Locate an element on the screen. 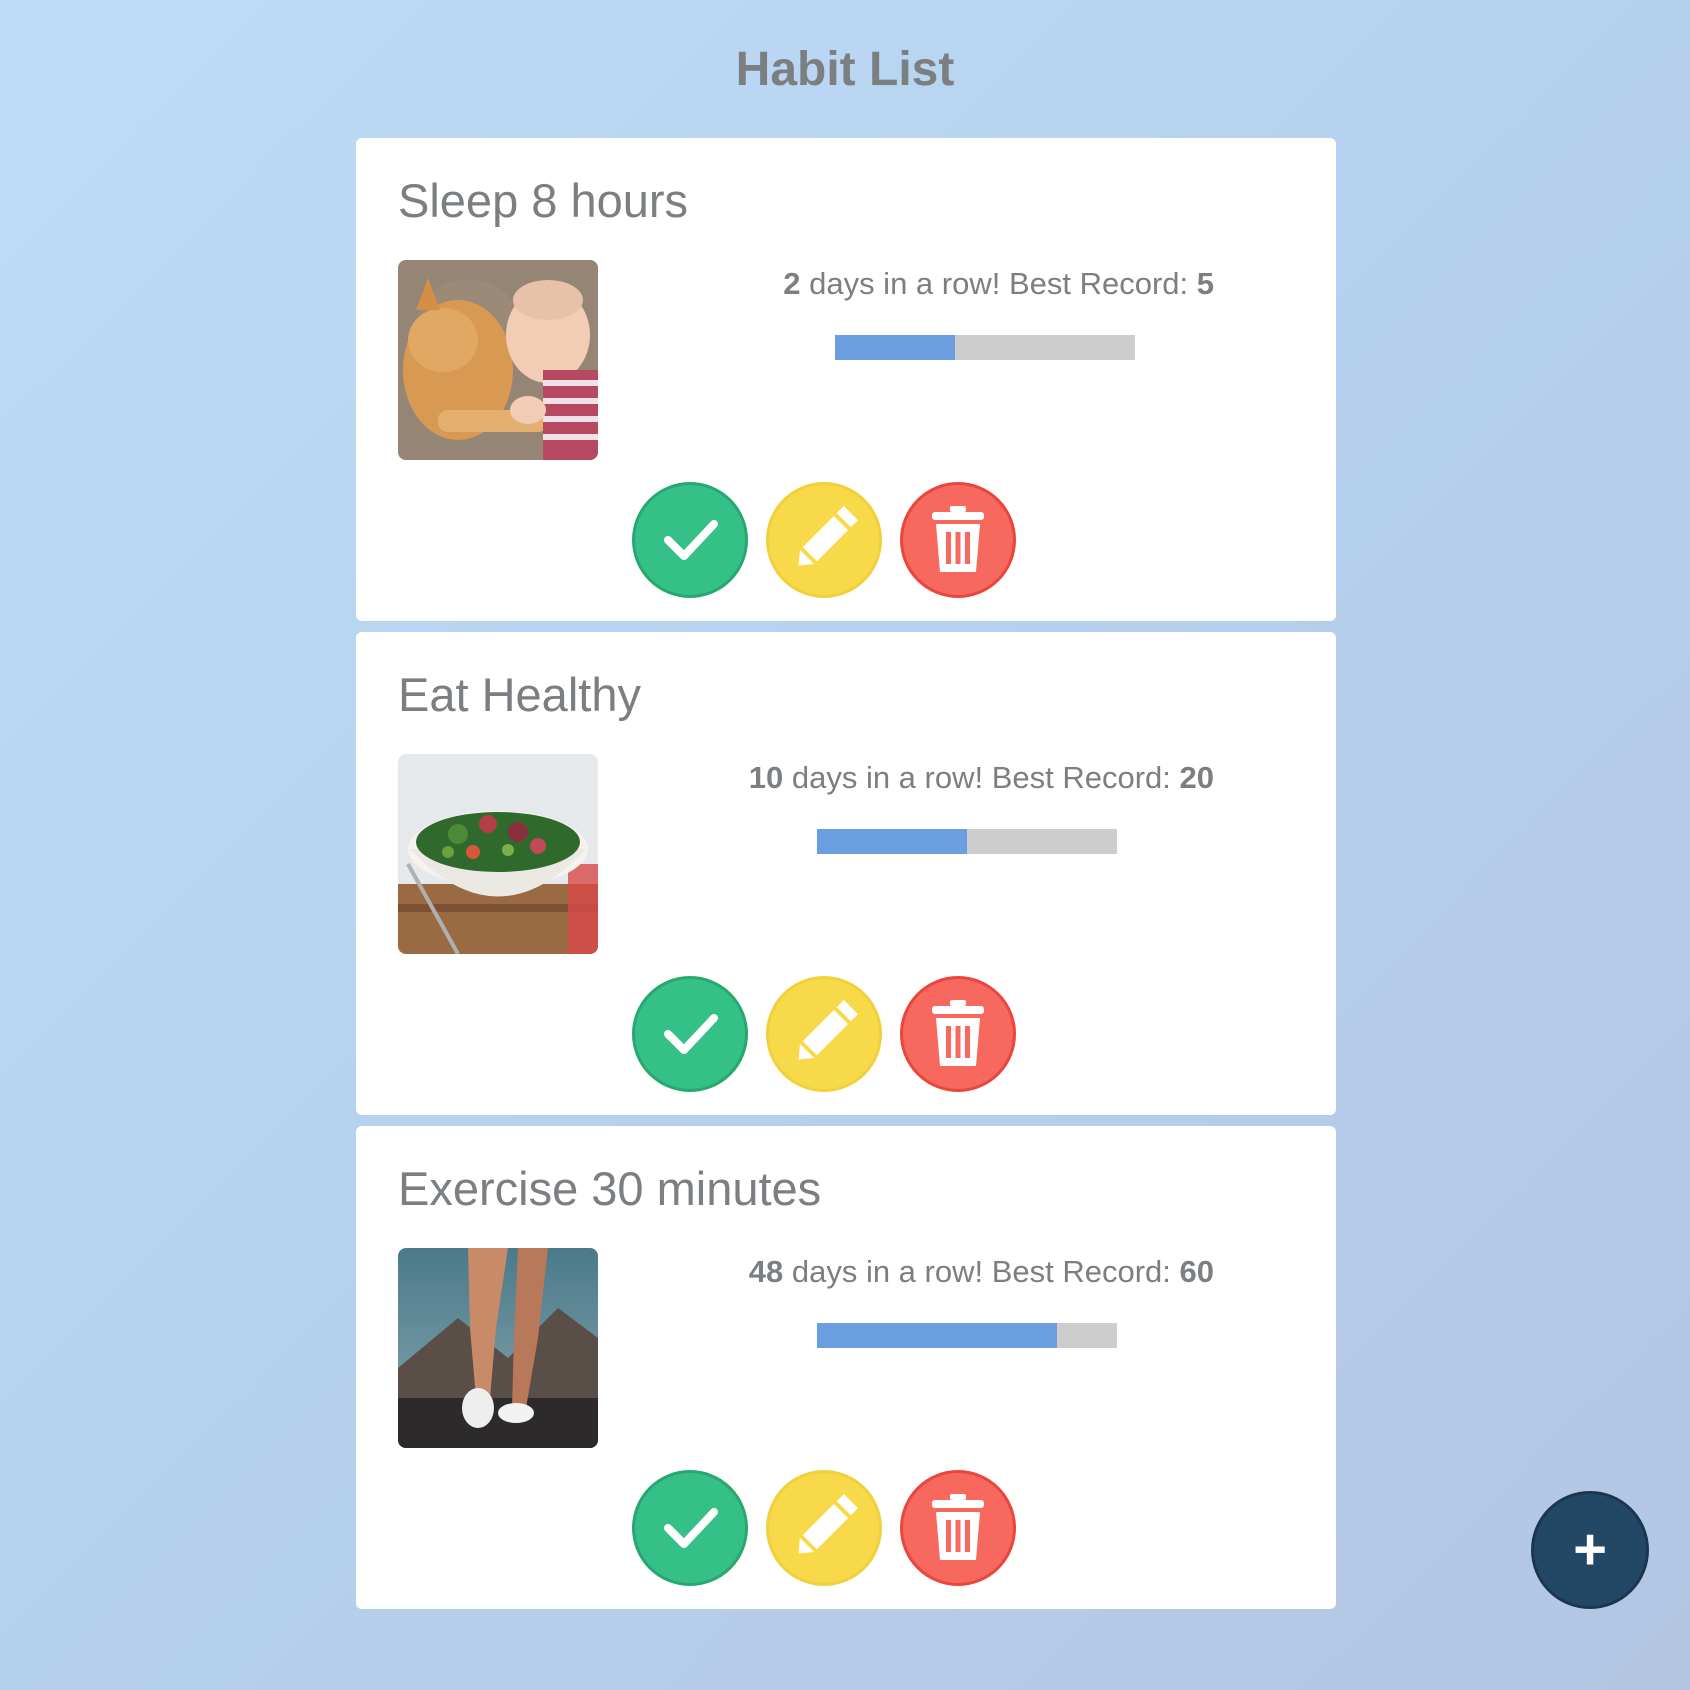 The height and width of the screenshot is (1690, 1690). habit-name: Exercise 30 minutes is located at coordinates (610, 1188).